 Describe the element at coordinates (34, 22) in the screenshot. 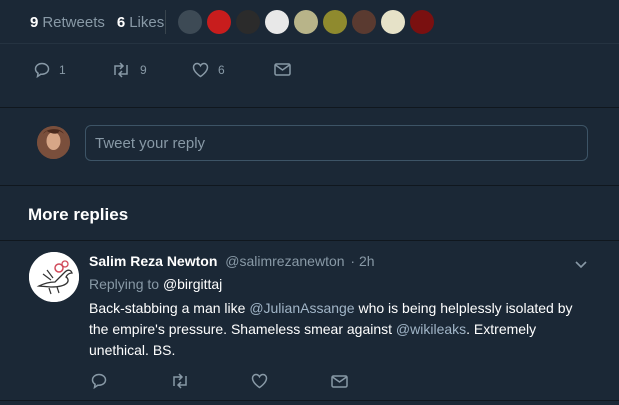

I see `retweets-count: 9` at that location.